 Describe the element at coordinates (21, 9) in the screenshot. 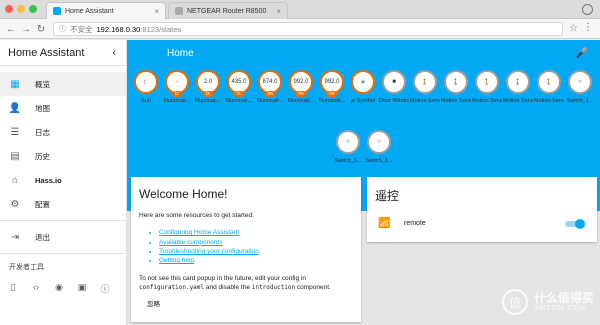

I see `minimize-window-button` at that location.